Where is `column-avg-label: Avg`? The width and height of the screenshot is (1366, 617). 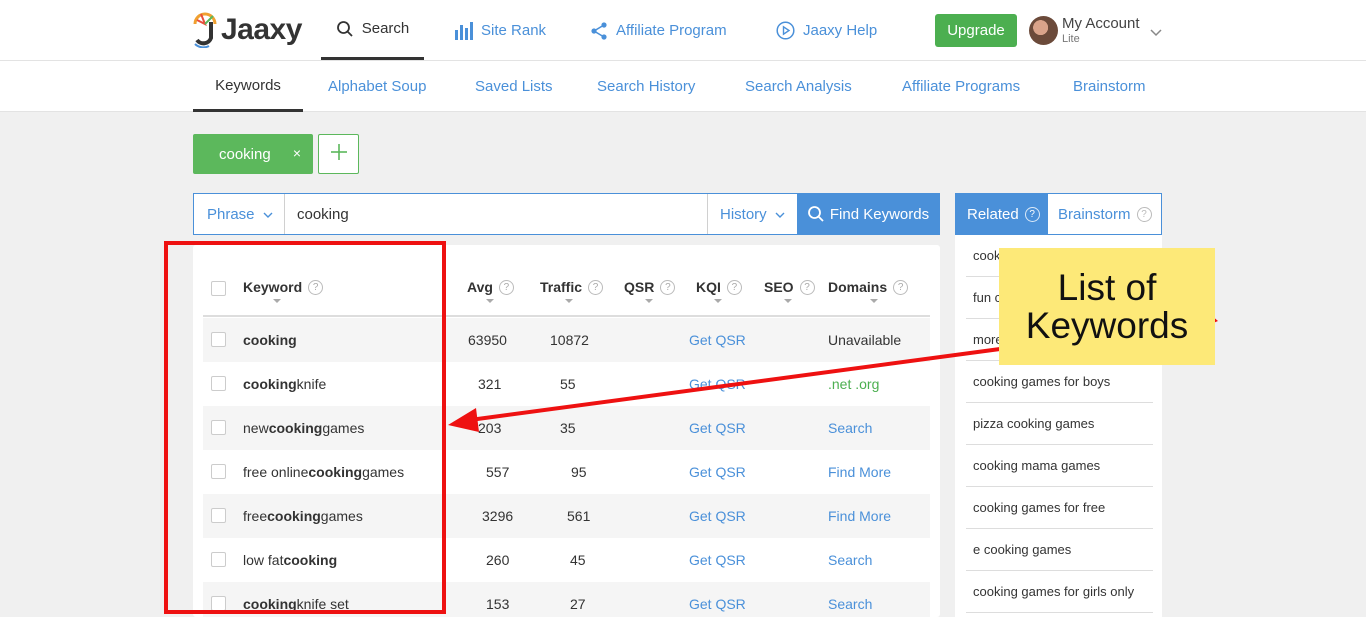
column-avg-label: Avg is located at coordinates (480, 287).